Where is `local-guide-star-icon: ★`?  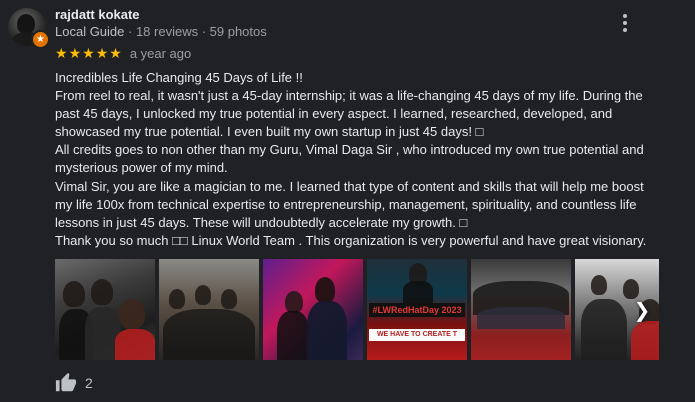
local-guide-star-icon: ★ is located at coordinates (40, 39).